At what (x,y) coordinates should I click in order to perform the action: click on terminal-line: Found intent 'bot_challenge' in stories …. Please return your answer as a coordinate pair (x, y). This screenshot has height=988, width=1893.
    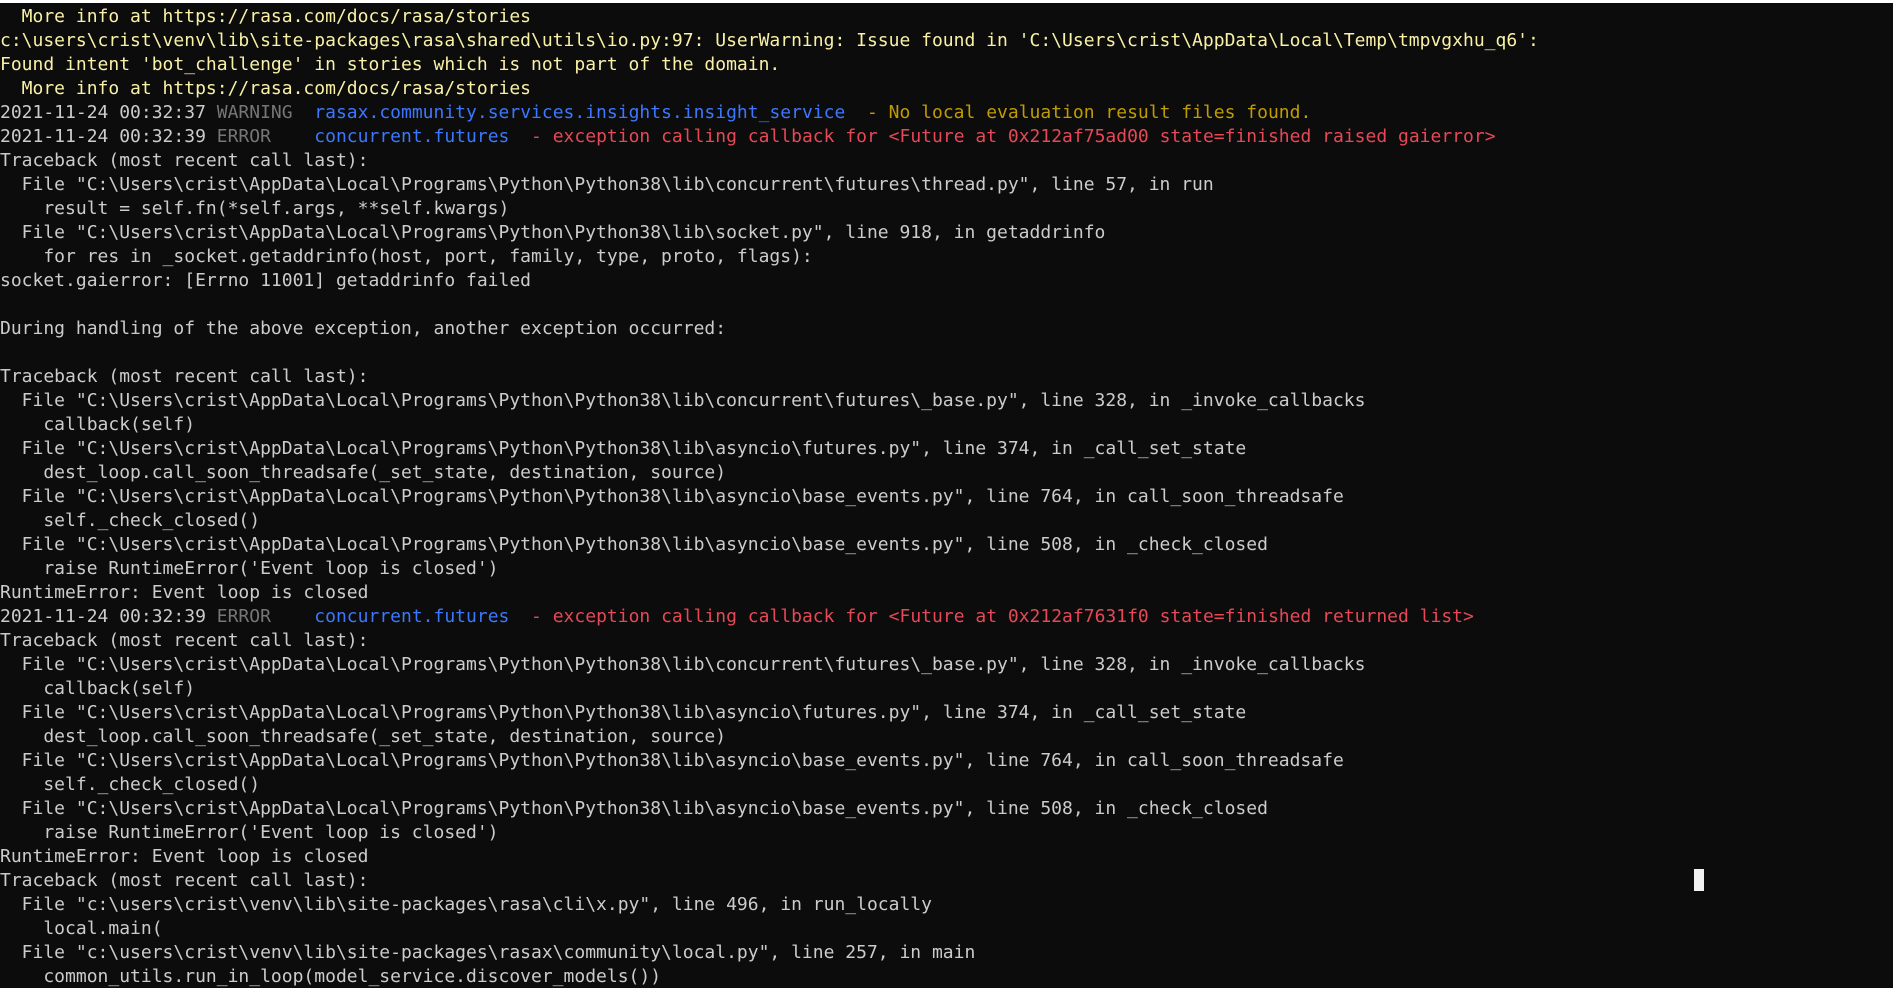
    Looking at the image, I should click on (946, 65).